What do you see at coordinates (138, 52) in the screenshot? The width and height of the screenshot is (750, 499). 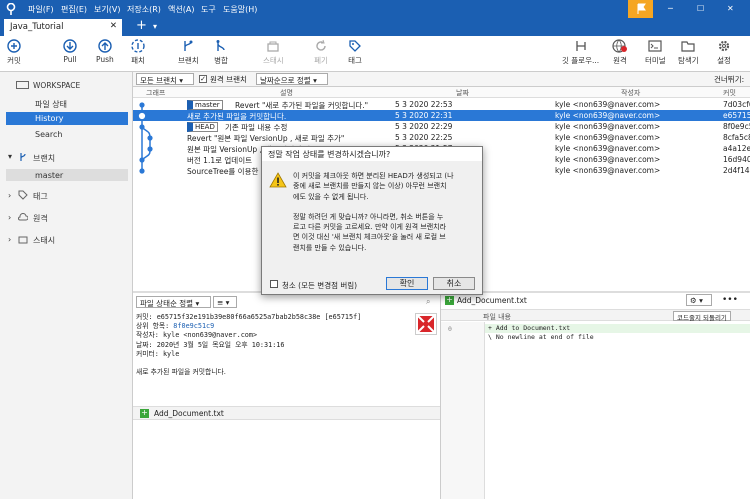 I see `fetch-button: 패치` at bounding box center [138, 52].